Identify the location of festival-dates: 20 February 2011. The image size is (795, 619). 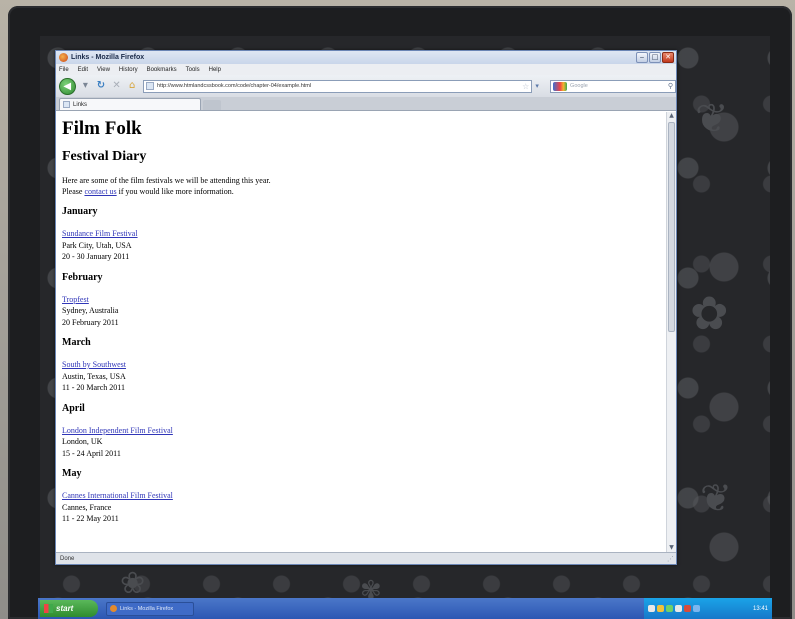
(90, 322).